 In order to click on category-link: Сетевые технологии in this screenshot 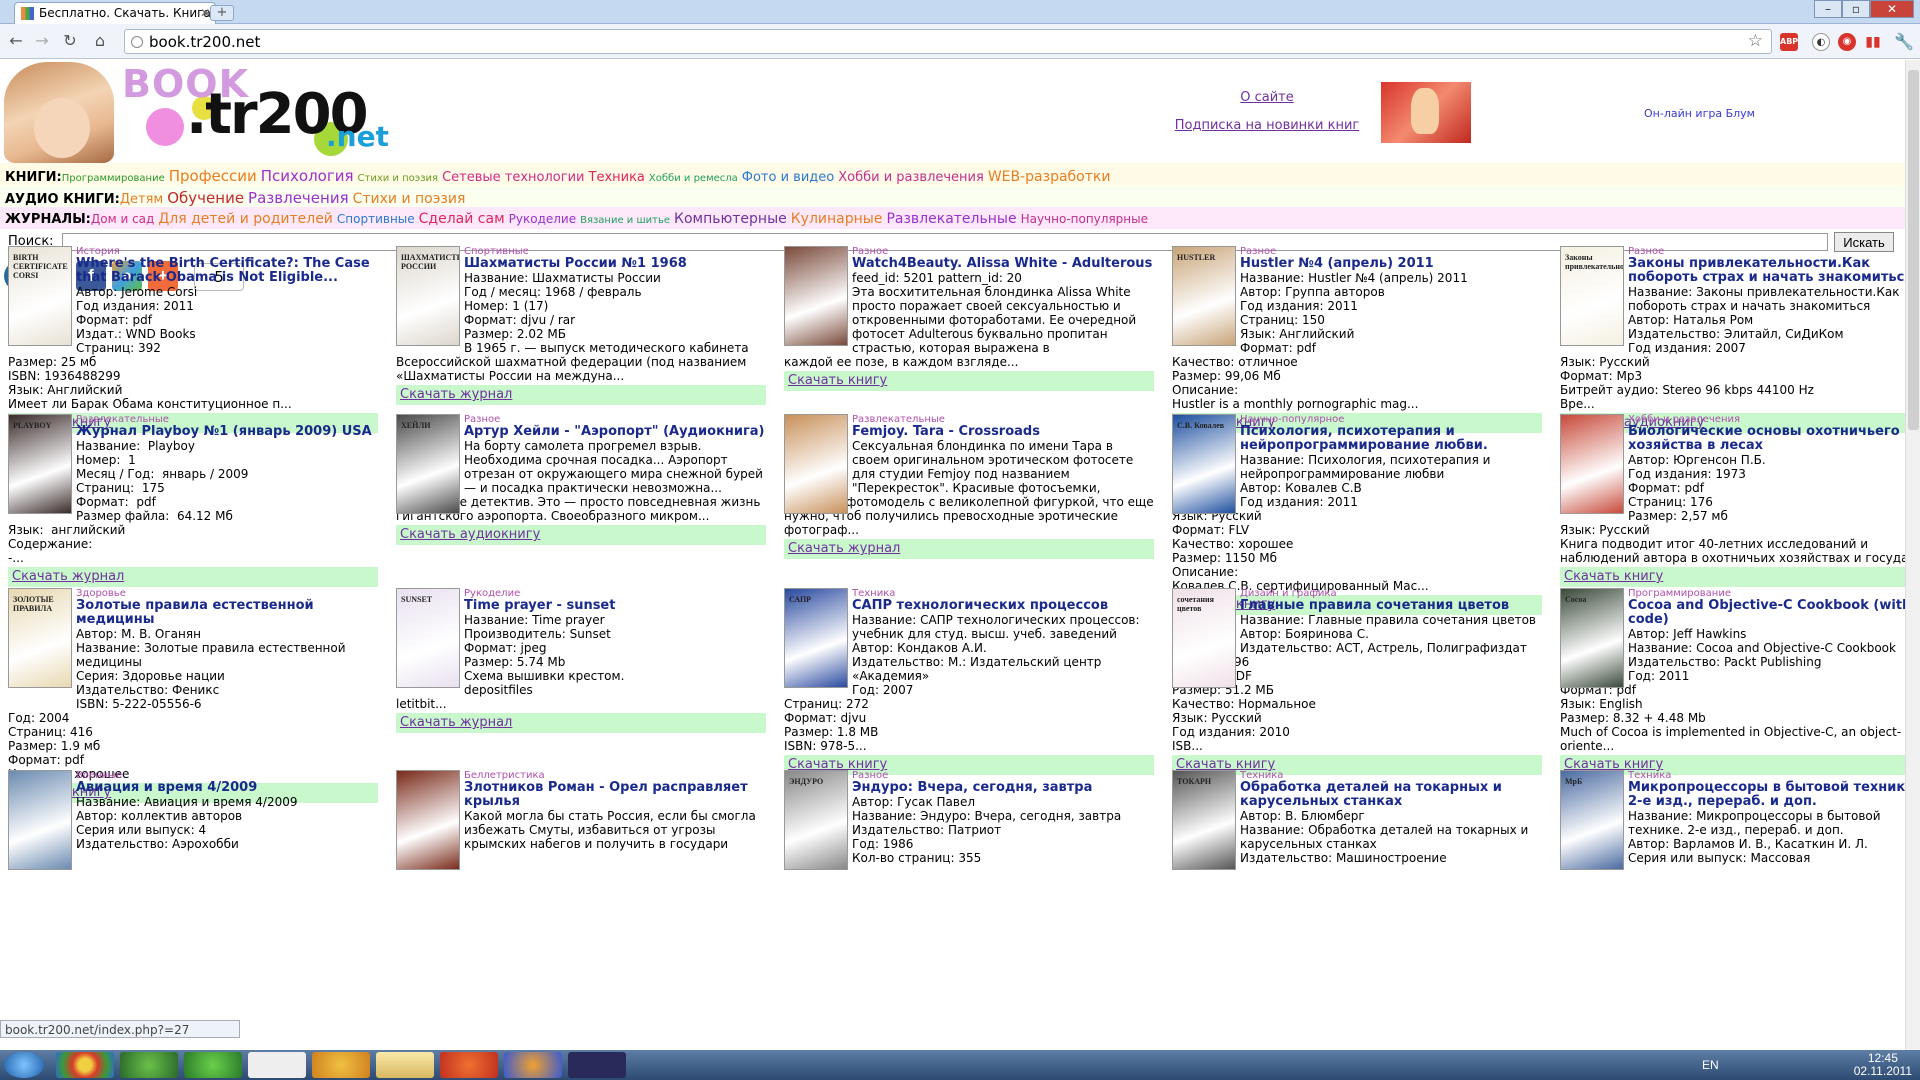, I will do `click(513, 177)`.